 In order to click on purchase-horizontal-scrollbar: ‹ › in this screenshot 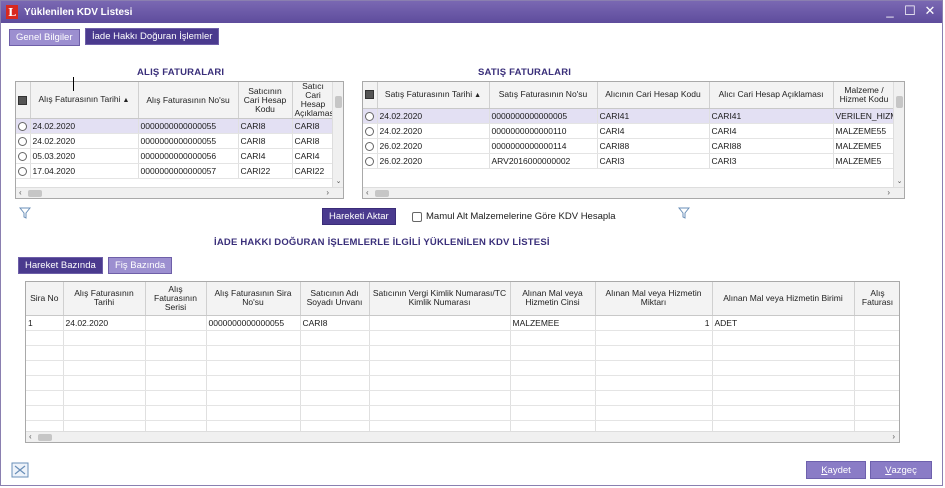, I will do `click(179, 192)`.